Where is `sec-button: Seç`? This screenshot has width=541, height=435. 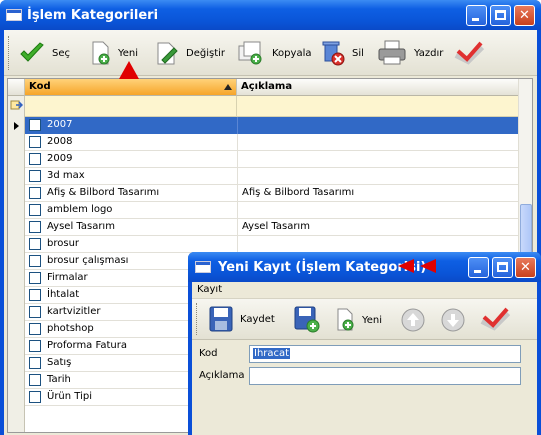 sec-button: Seç is located at coordinates (44, 53).